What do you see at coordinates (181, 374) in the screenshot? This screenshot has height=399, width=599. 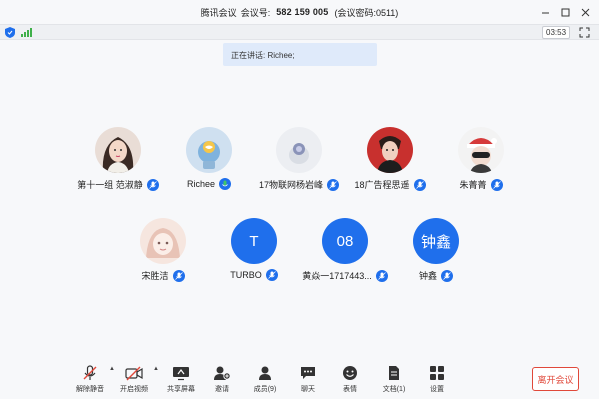 I see `share-screen-icon` at bounding box center [181, 374].